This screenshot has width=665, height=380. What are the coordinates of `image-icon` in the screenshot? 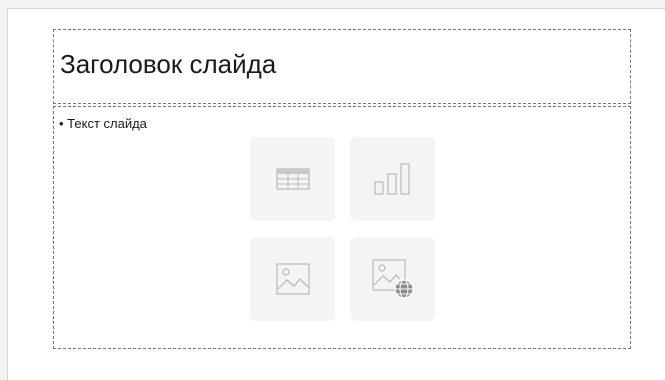 It's located at (292, 279).